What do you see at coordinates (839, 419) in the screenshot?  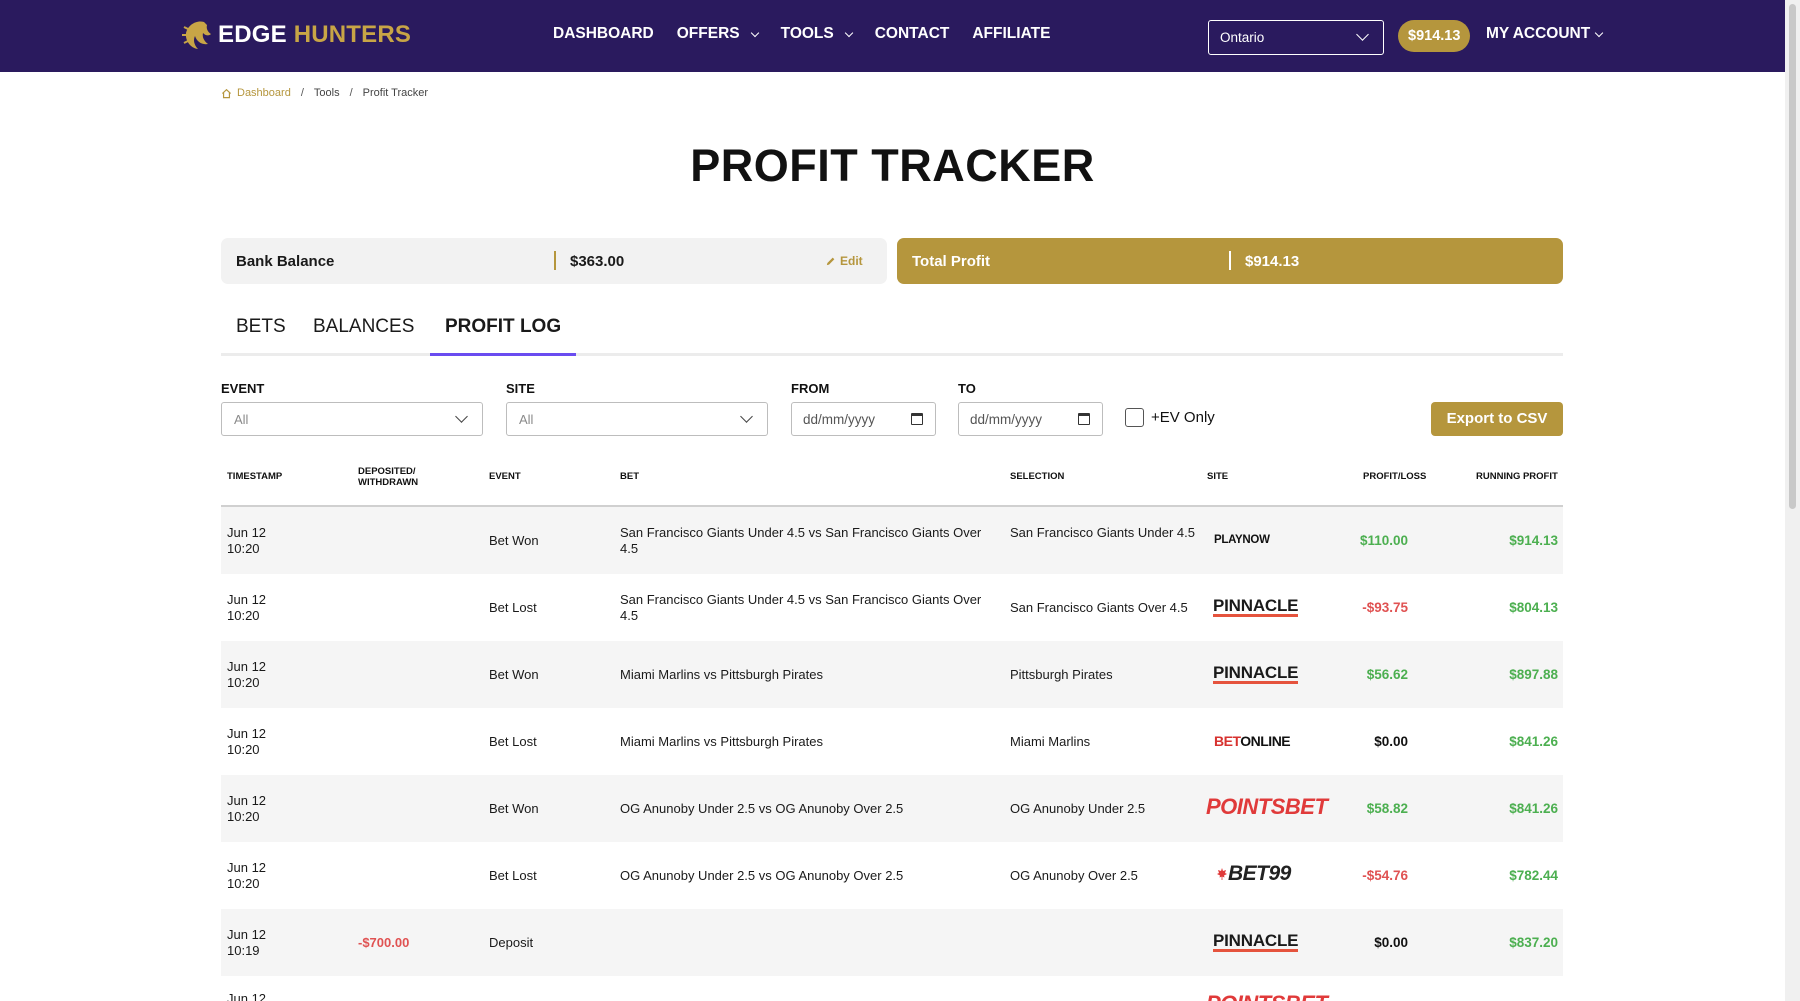 I see `from-date-placeholder: dd/mm/yyyy` at bounding box center [839, 419].